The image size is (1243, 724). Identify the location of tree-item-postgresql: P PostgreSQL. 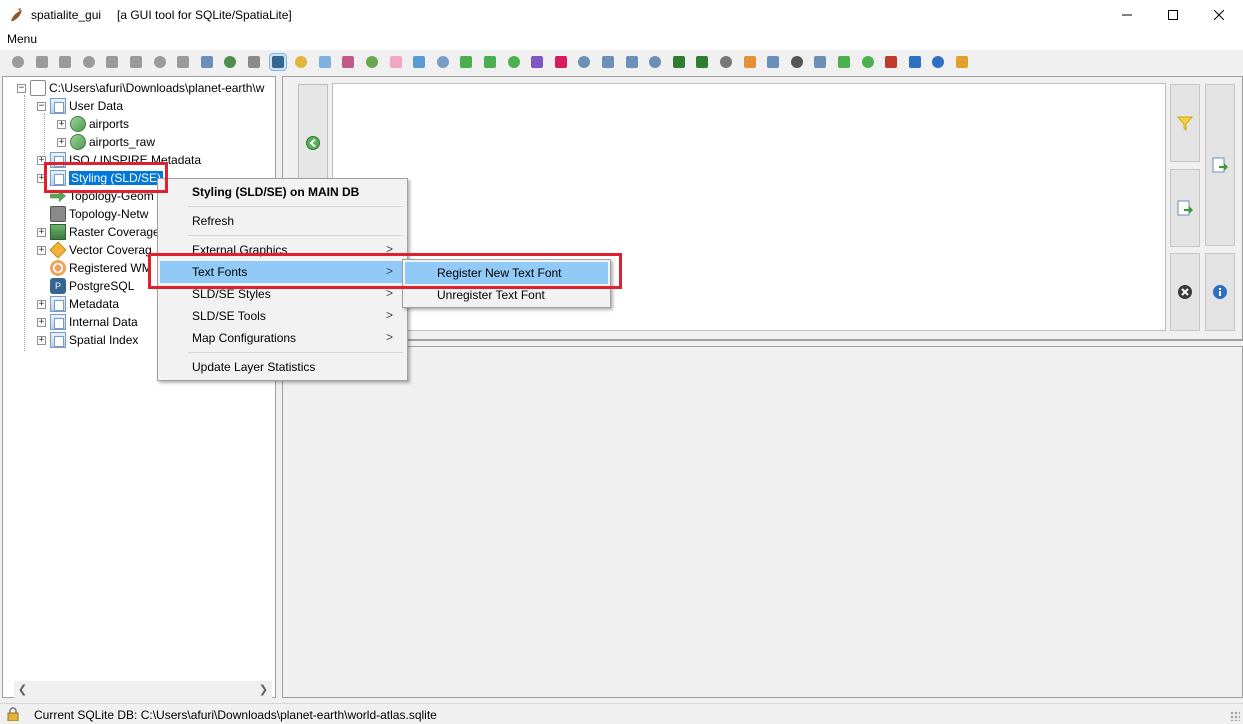
(92, 286).